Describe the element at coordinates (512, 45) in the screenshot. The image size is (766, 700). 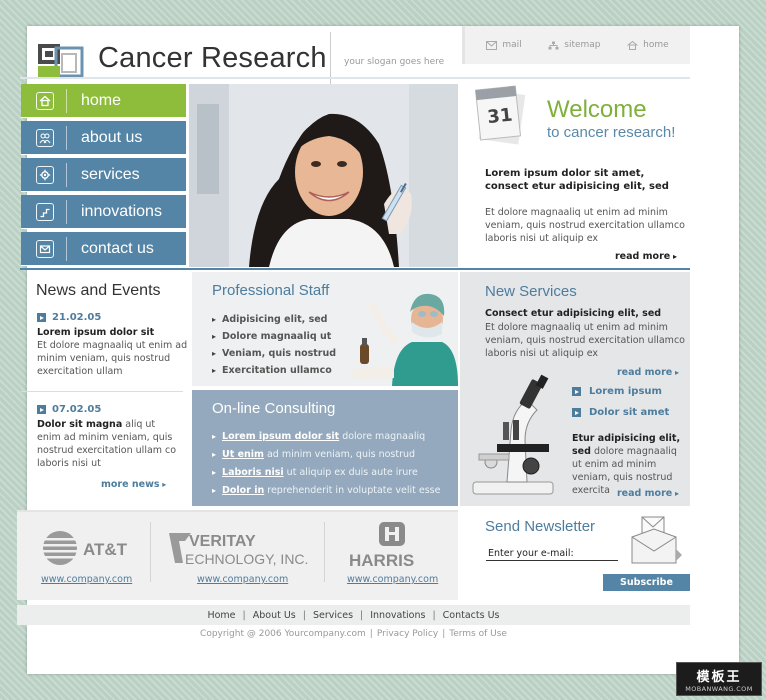
I see `top-link-label: mail` at that location.